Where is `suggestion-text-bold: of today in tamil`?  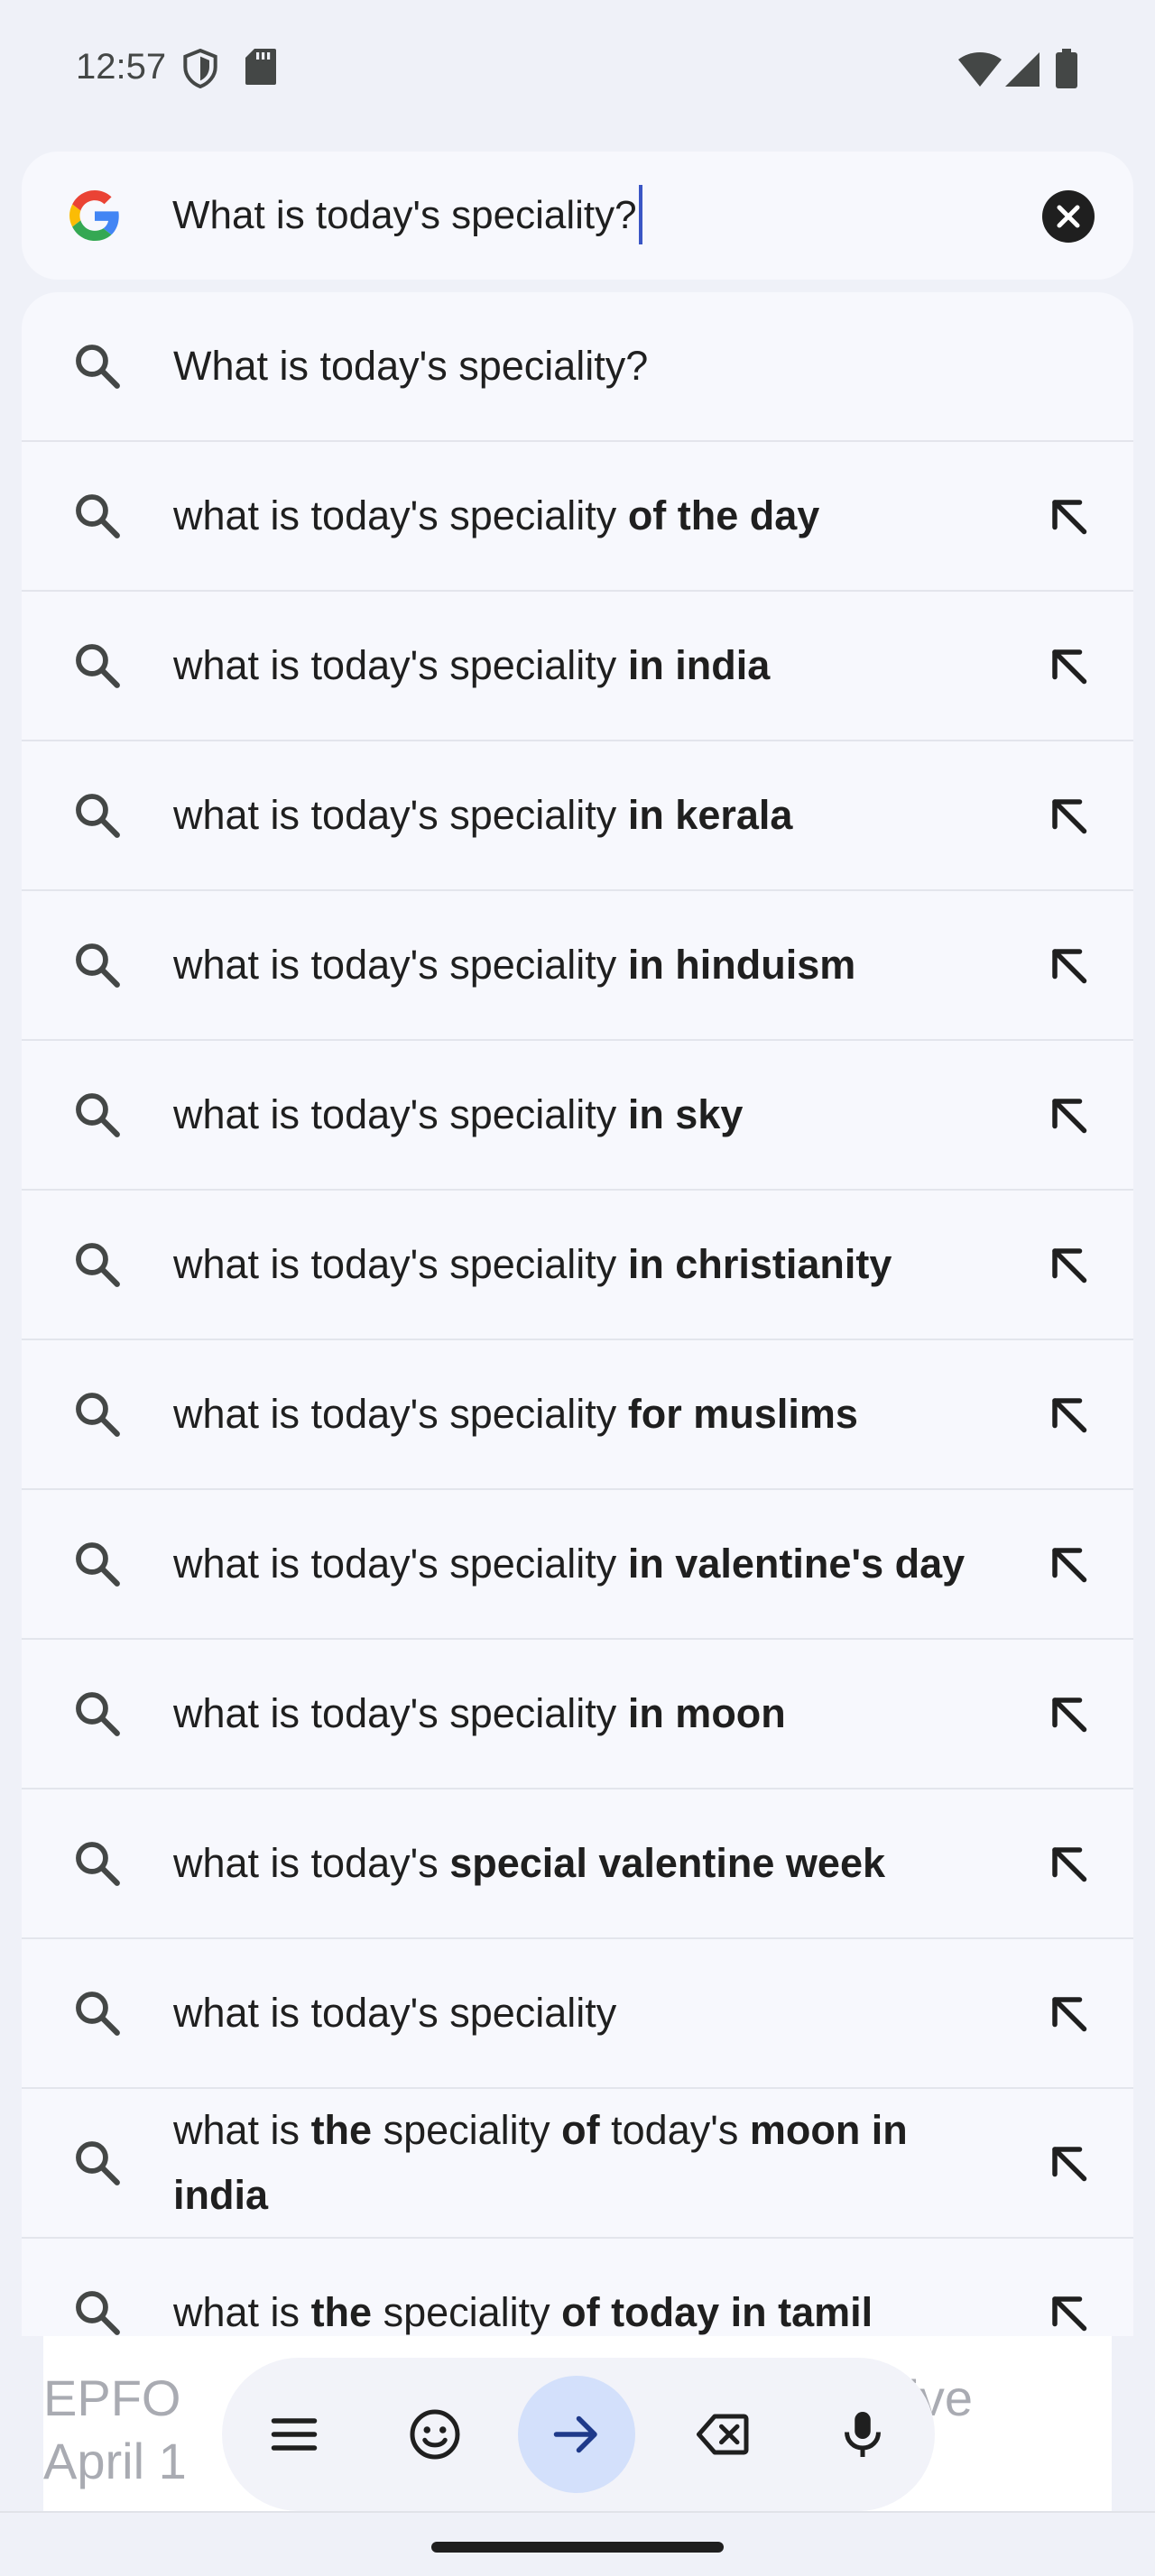
suggestion-text-bold: of today in tamil is located at coordinates (717, 2312).